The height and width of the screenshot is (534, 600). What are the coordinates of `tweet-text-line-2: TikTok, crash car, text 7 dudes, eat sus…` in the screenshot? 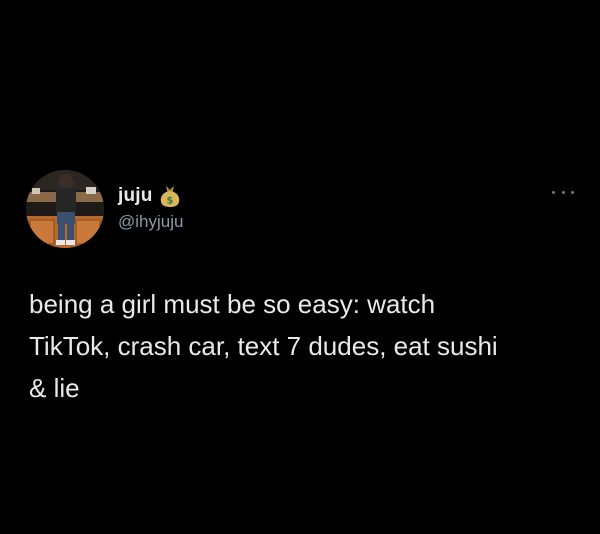 It's located at (263, 346).